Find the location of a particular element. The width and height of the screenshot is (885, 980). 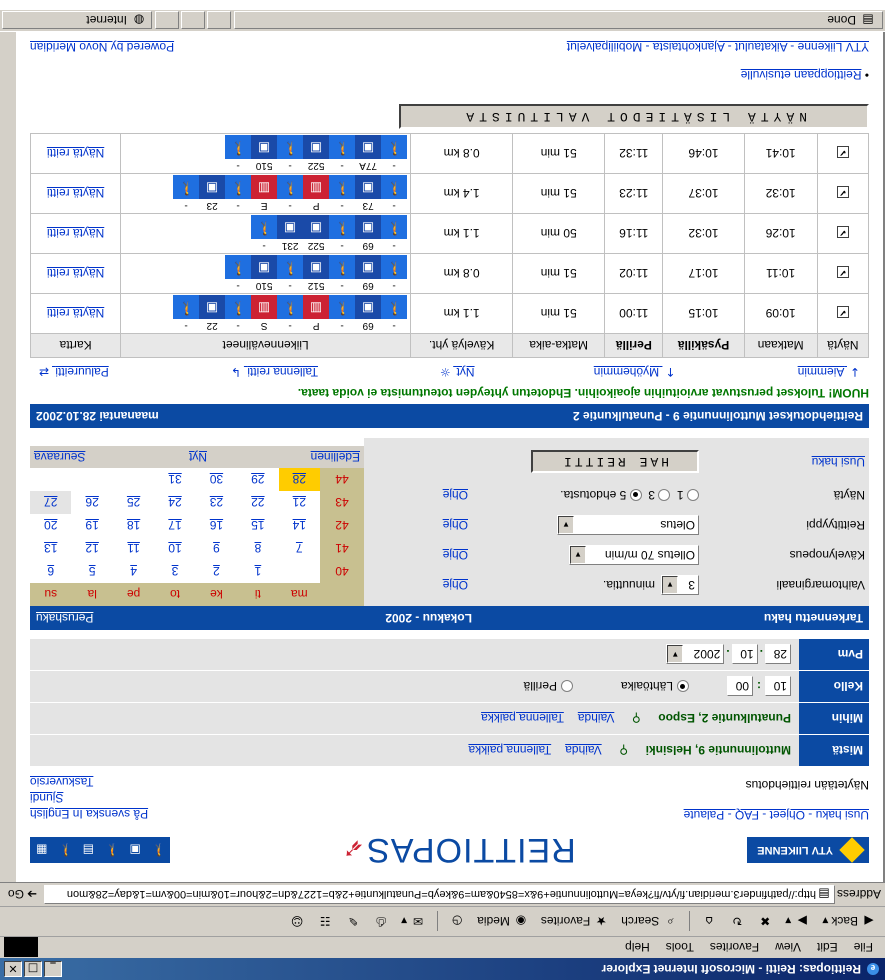

calendar-day: 2 is located at coordinates (216, 571).